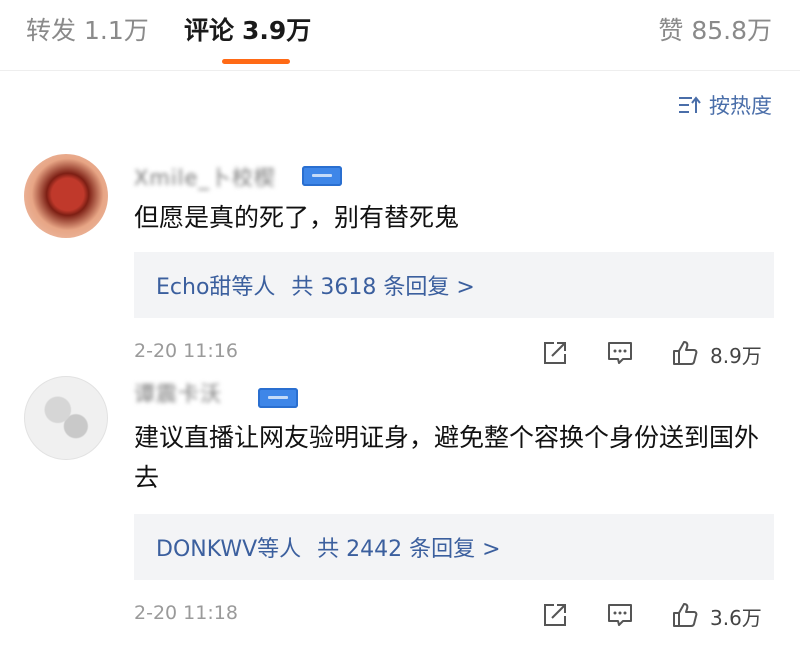 This screenshot has height=648, width=800. I want to click on sort-label: 按热度, so click(740, 106).